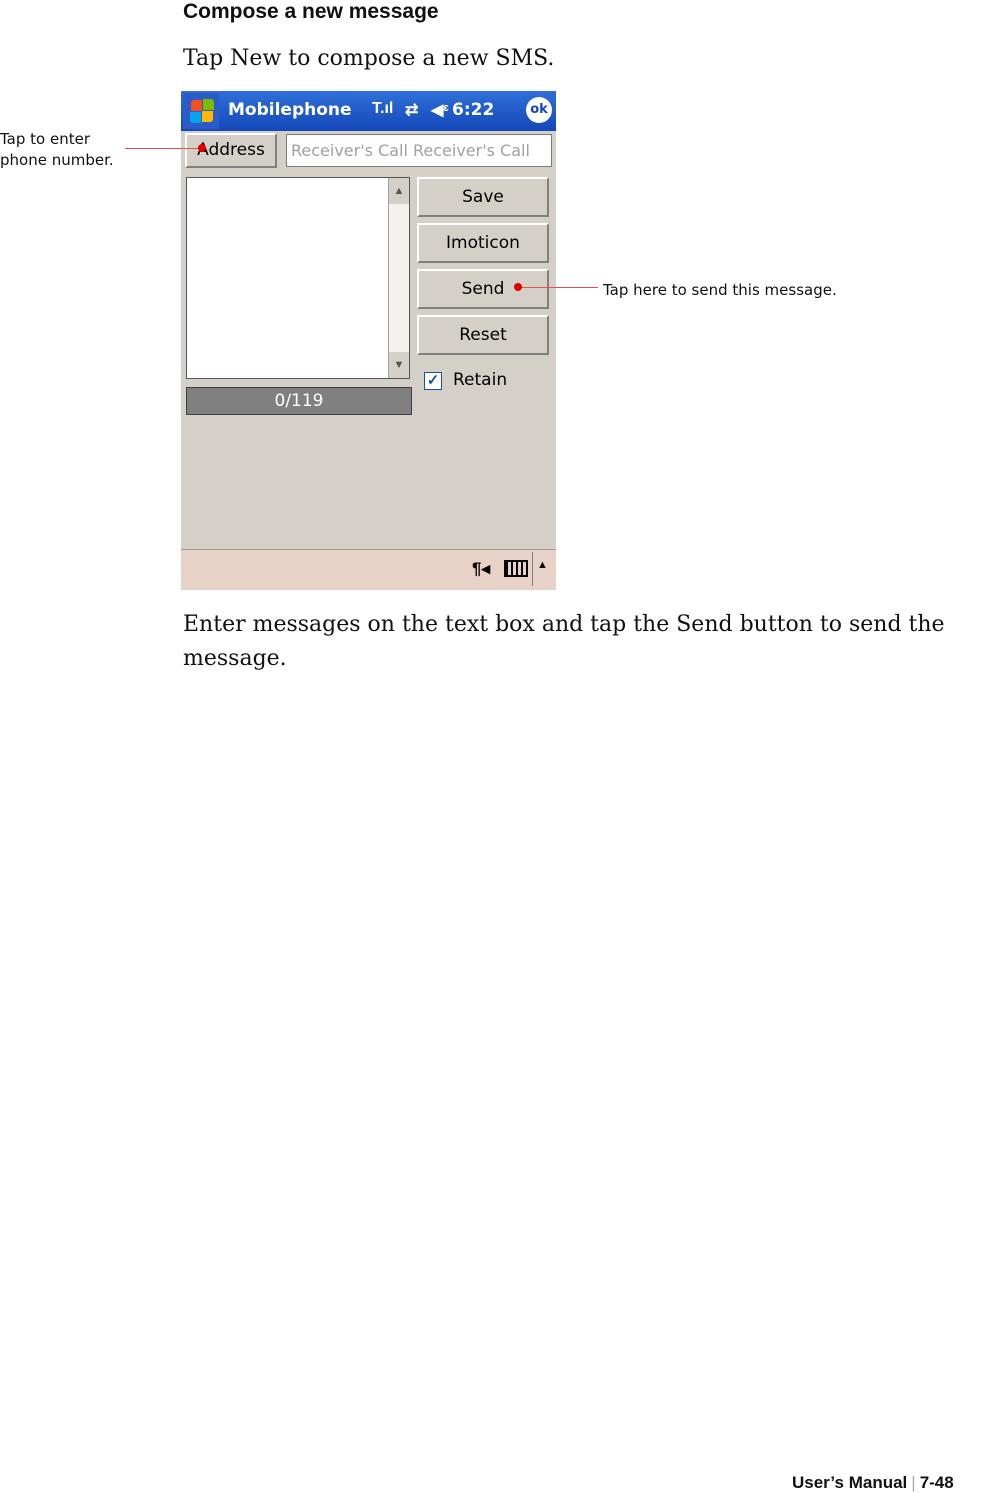 Image resolution: width=1000 pixels, height=1493 pixels. I want to click on scroll-down-icon: ▼, so click(399, 365).